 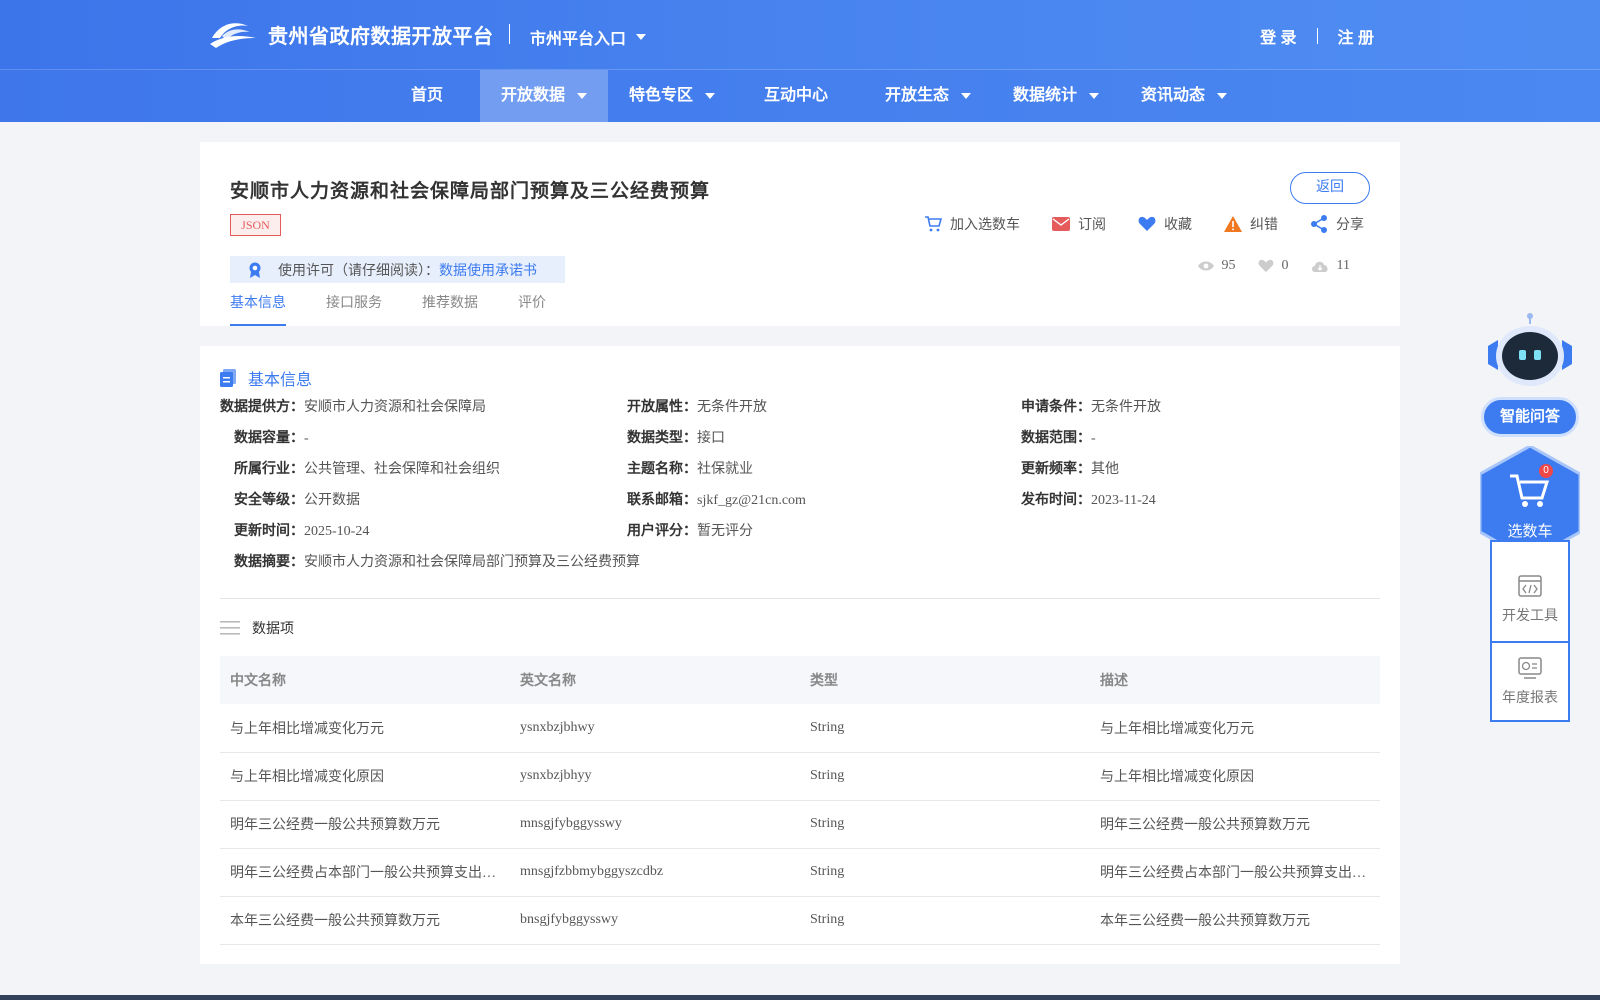 What do you see at coordinates (307, 777) in the screenshot?
I see `cell-cn-name: 与上年相比增减变化原因` at bounding box center [307, 777].